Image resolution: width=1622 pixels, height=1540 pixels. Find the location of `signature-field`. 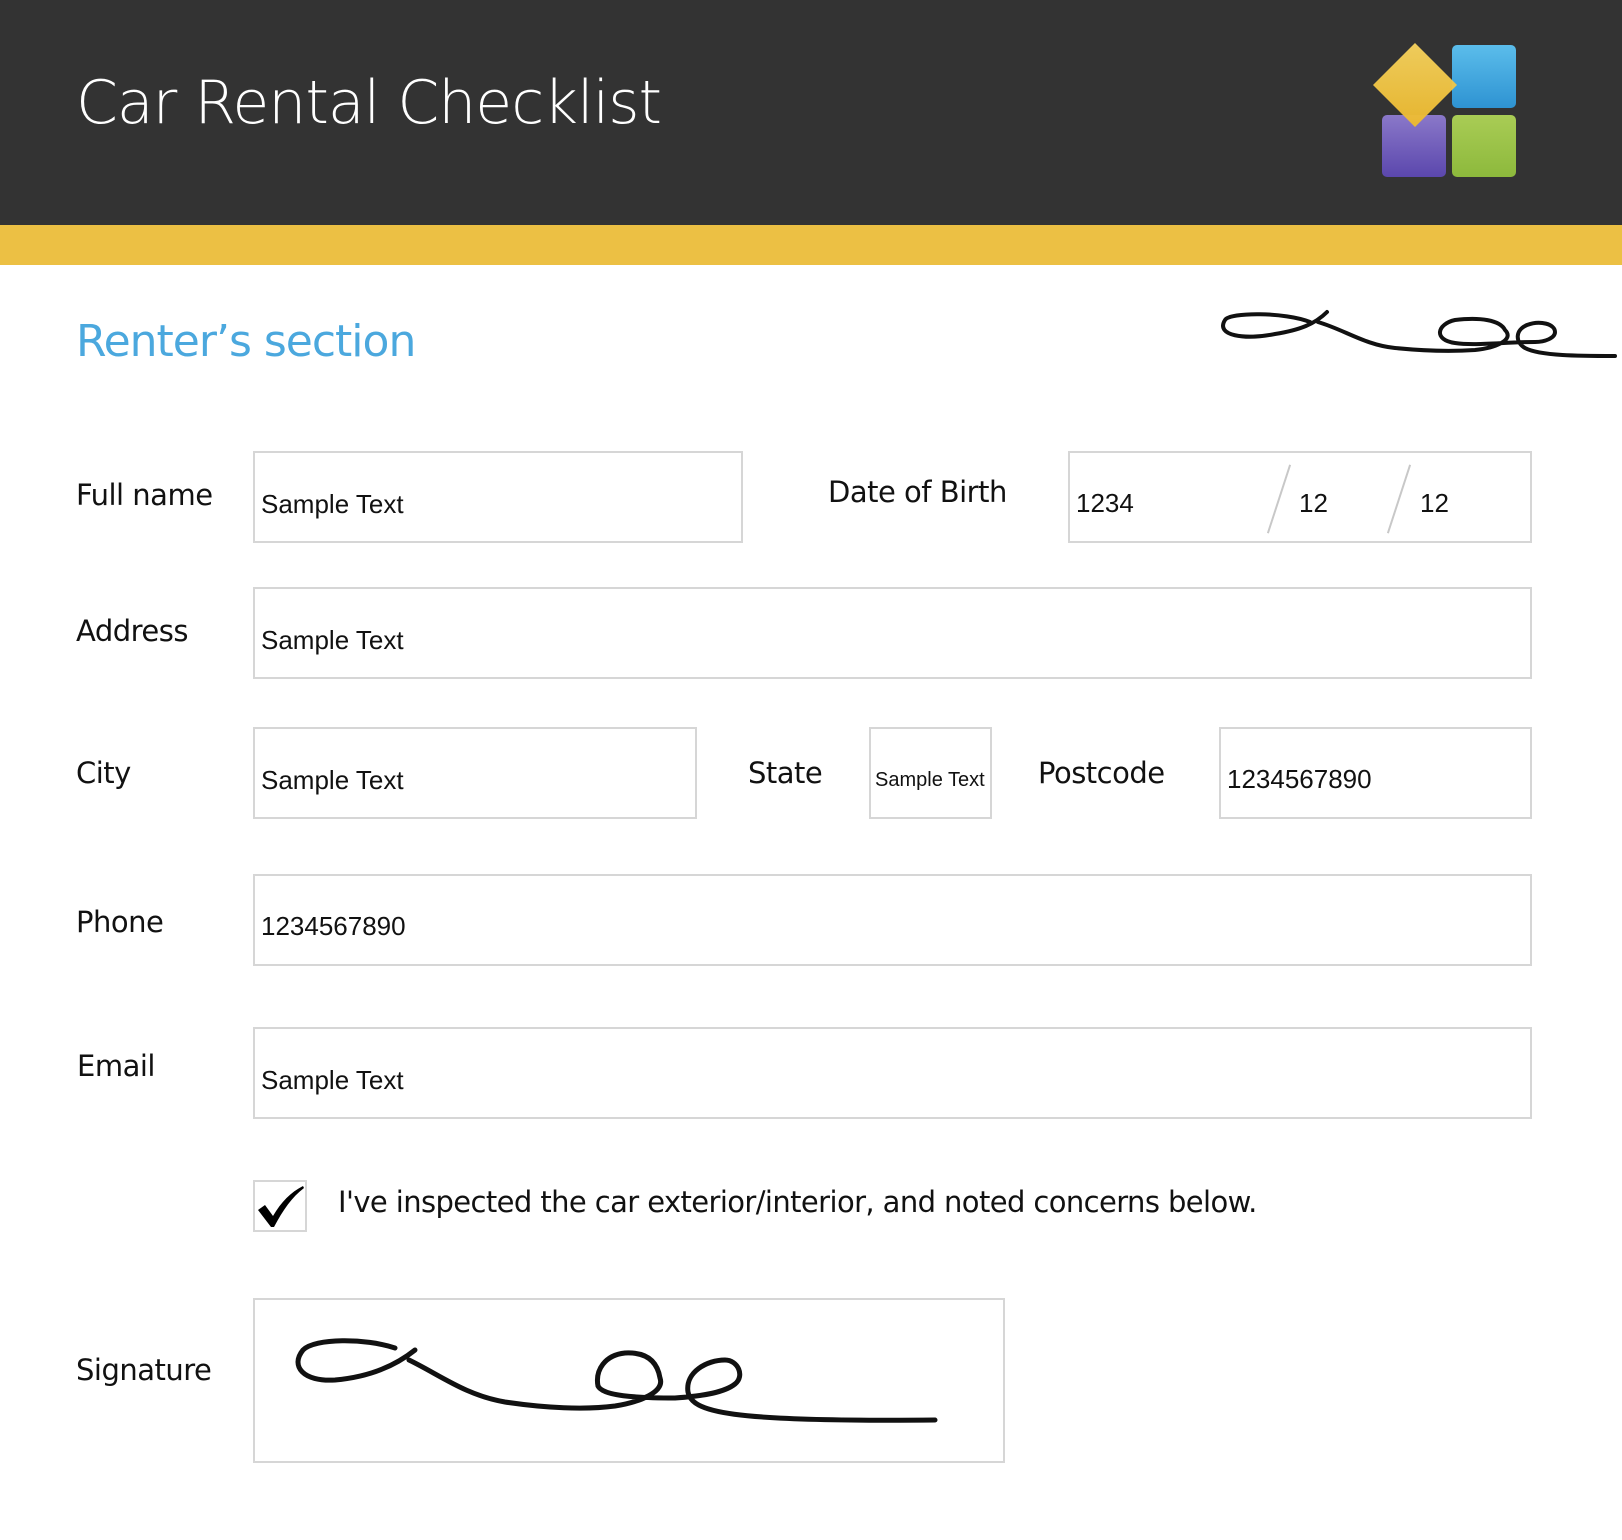

signature-field is located at coordinates (629, 1380).